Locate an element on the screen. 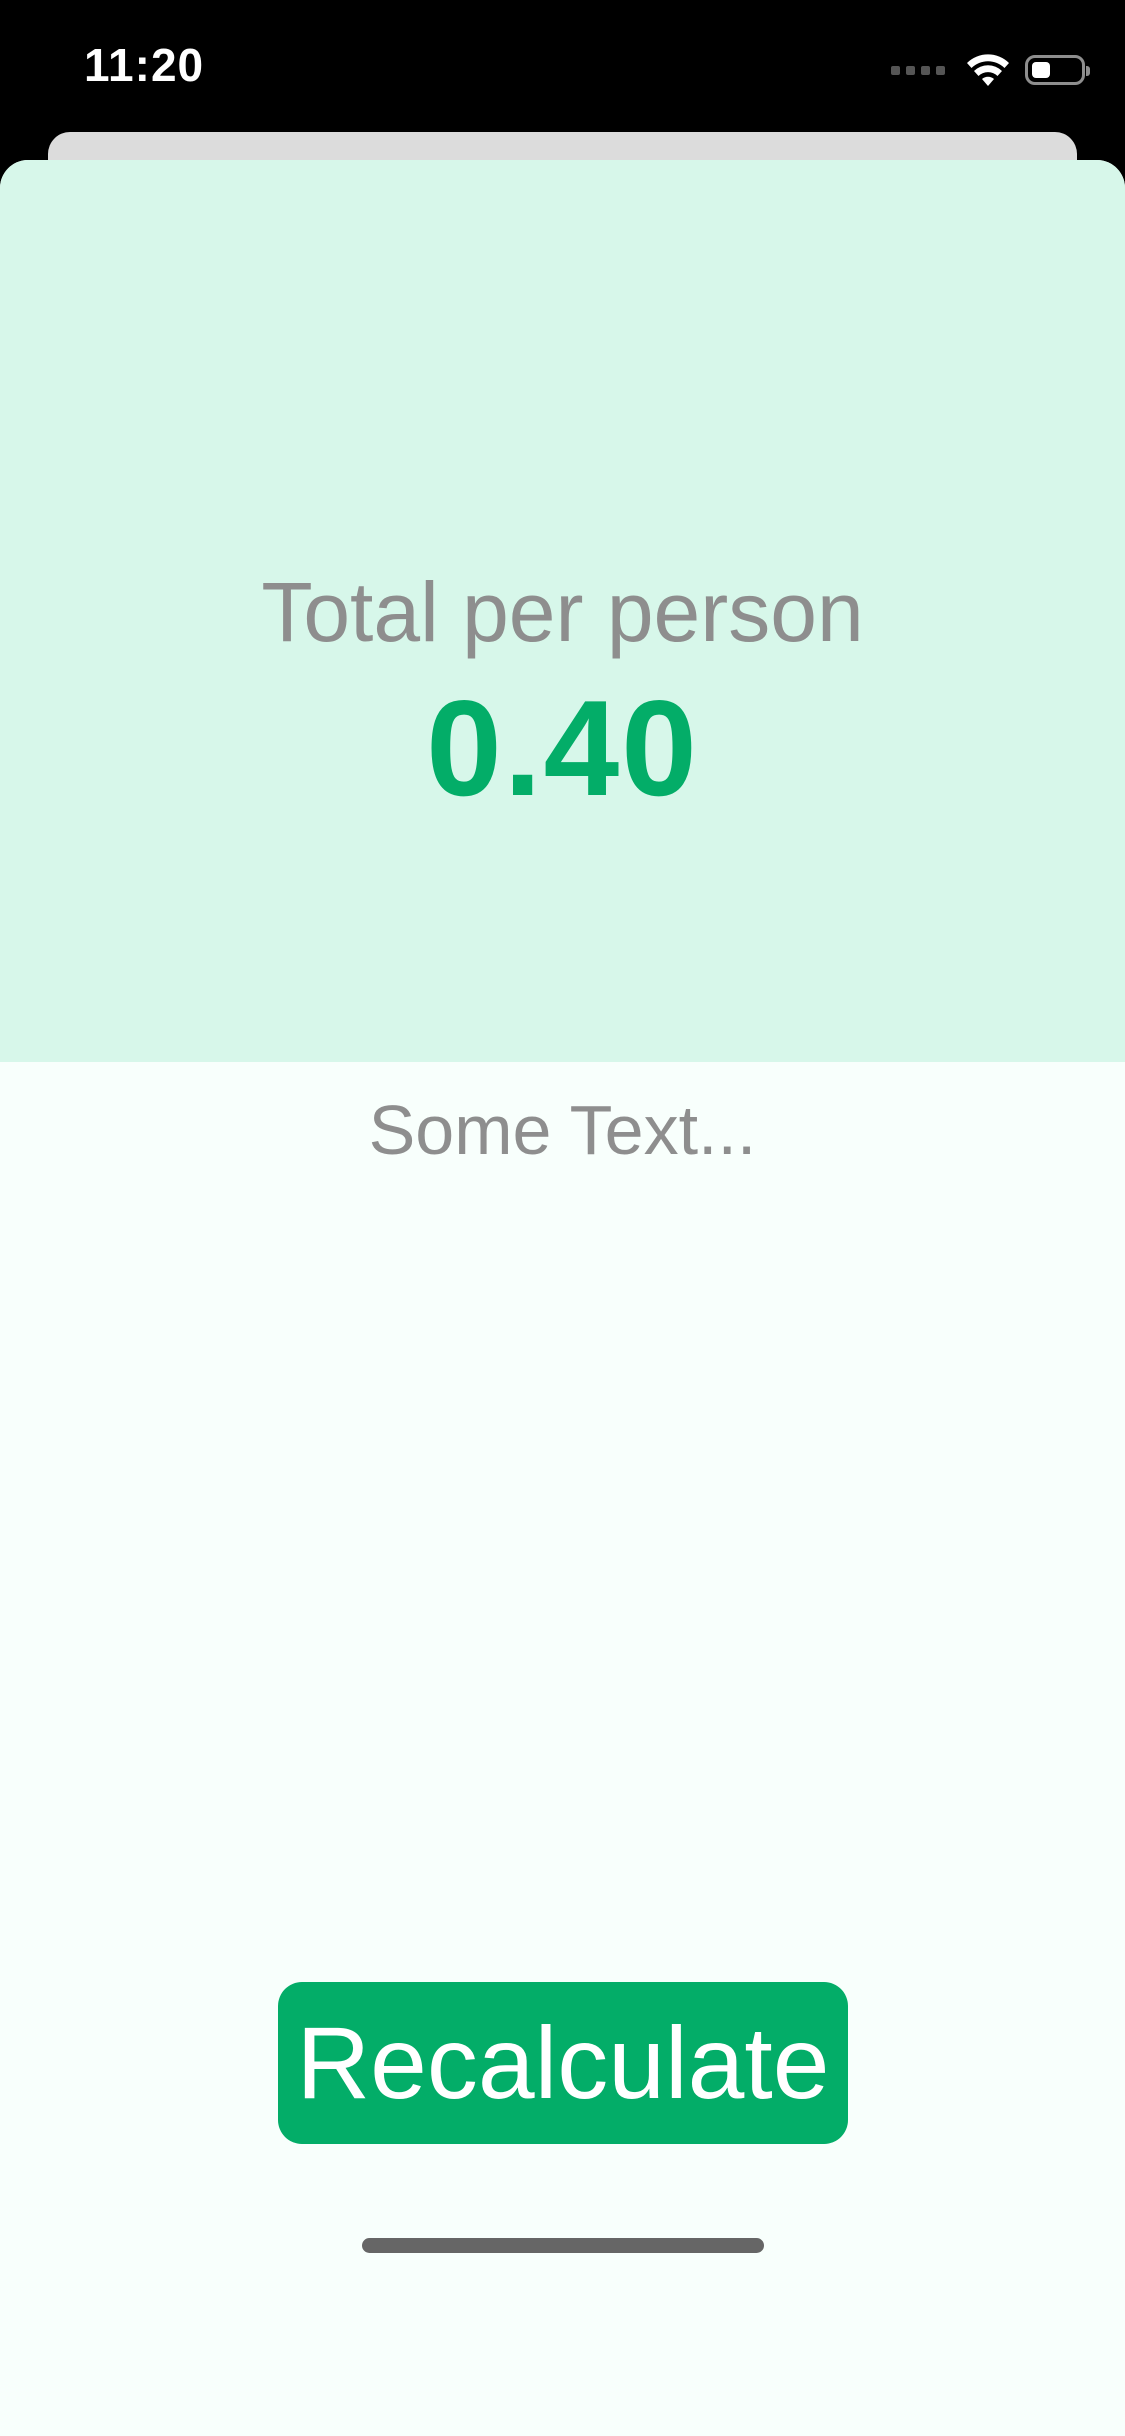 The width and height of the screenshot is (1125, 2436). status-indicators is located at coordinates (990, 70).